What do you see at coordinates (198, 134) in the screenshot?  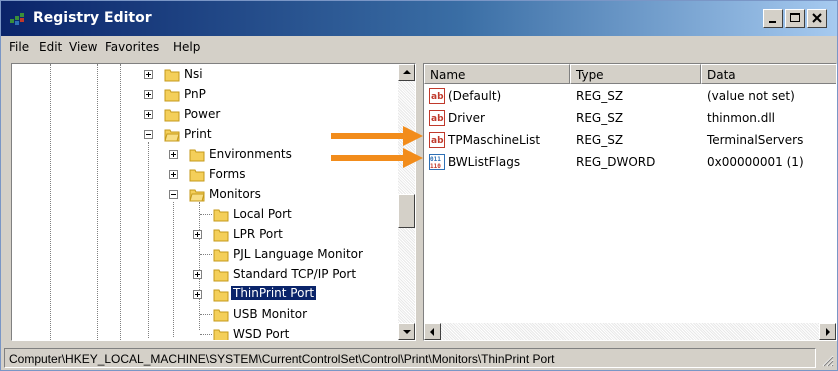 I see `tree-item-label: Print` at bounding box center [198, 134].